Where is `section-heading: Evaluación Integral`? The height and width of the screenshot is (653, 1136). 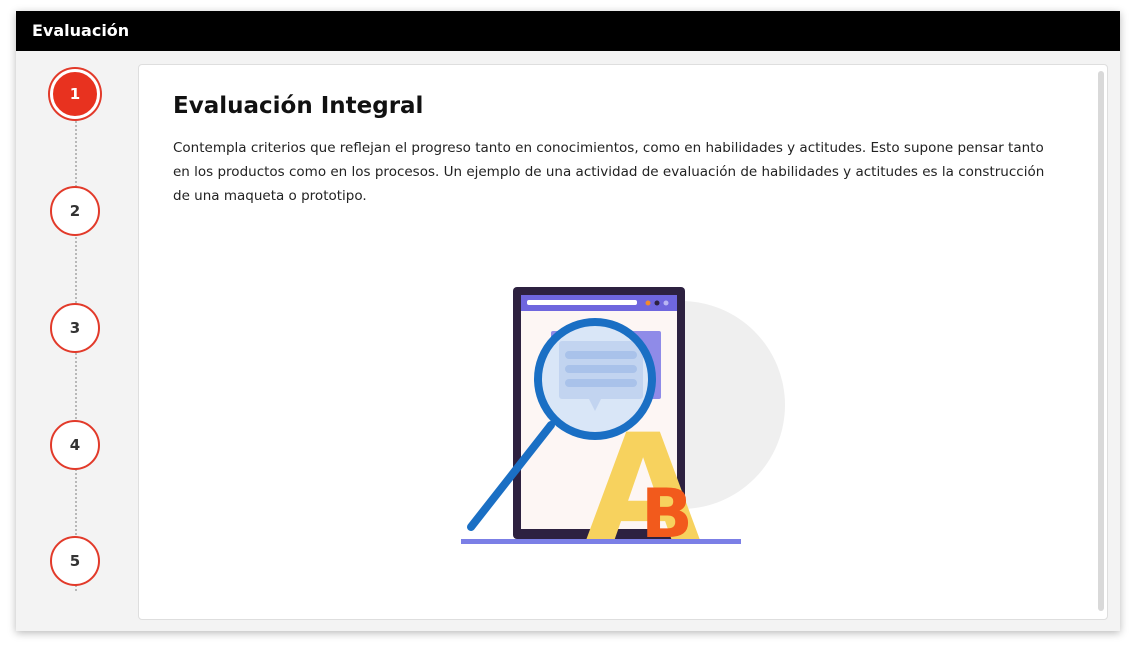
section-heading: Evaluación Integral is located at coordinates (298, 106).